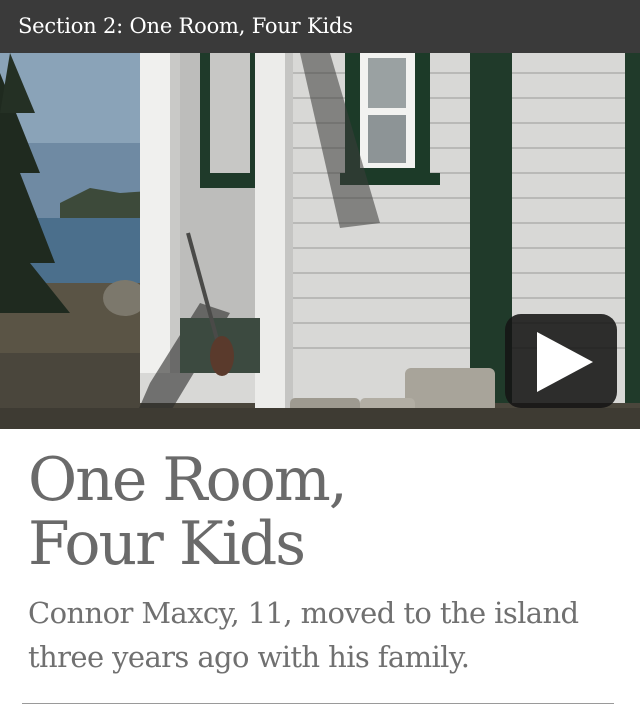  I want to click on divider, so click(318, 703).